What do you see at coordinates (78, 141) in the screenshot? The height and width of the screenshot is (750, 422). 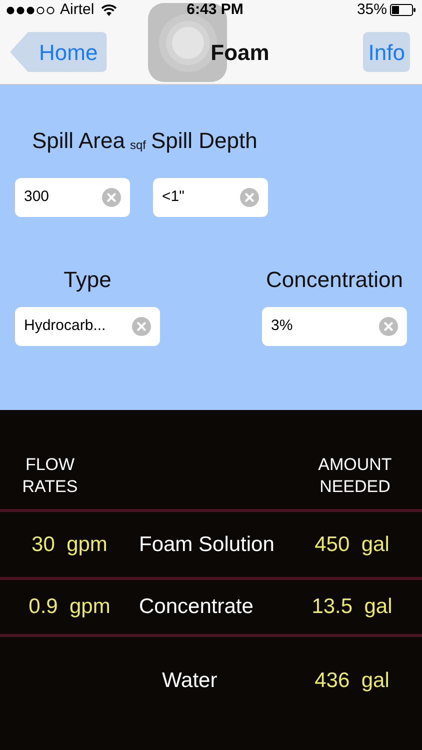 I see `spill-area-label: Spill Area` at bounding box center [78, 141].